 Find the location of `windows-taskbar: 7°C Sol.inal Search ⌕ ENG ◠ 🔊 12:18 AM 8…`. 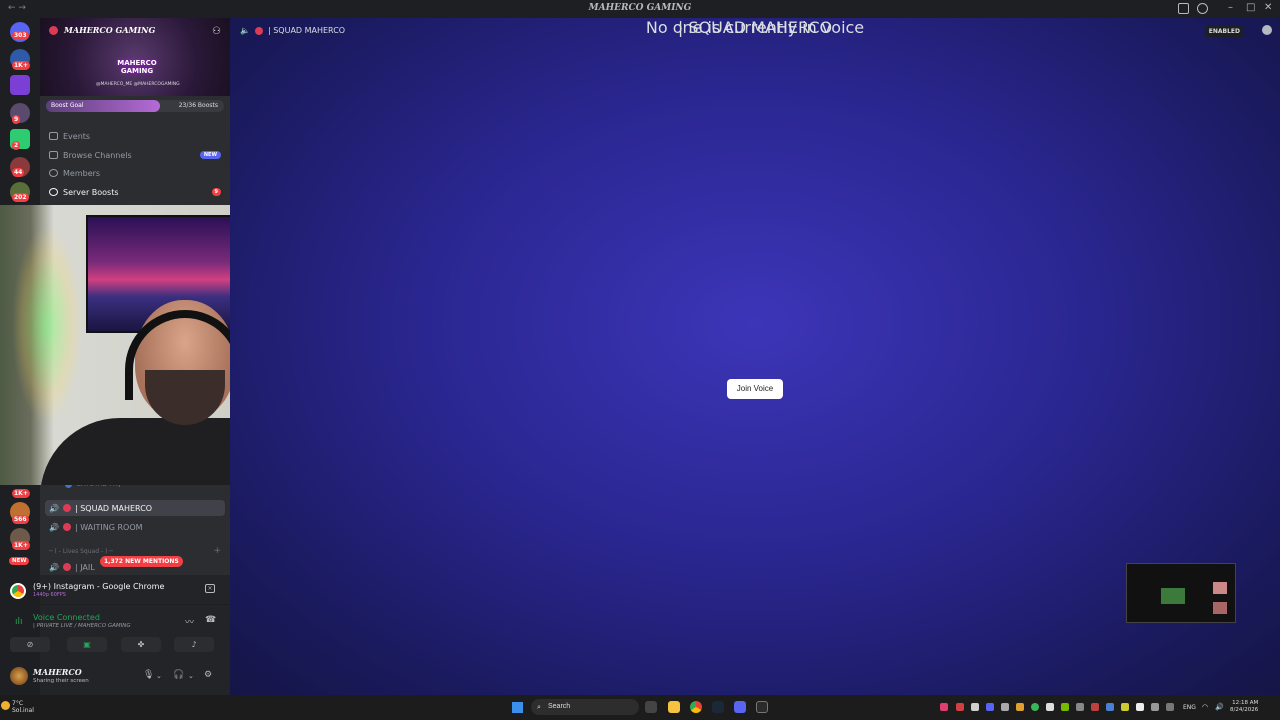

windows-taskbar: 7°C Sol.inal Search ⌕ ENG ◠ 🔊 12:18 AM 8… is located at coordinates (640, 707).